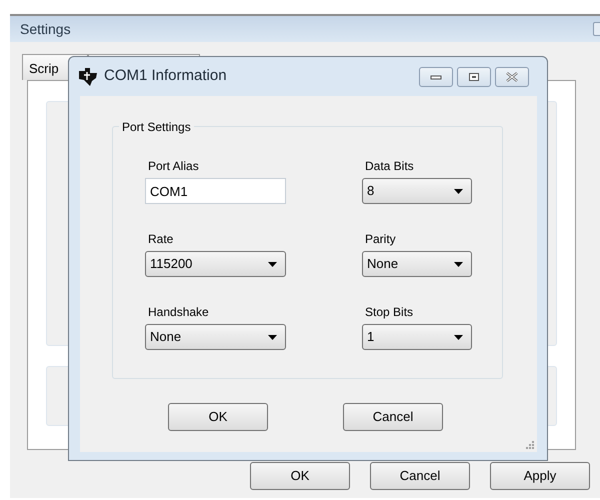 The image size is (600, 500). I want to click on field-label: Rate, so click(161, 239).